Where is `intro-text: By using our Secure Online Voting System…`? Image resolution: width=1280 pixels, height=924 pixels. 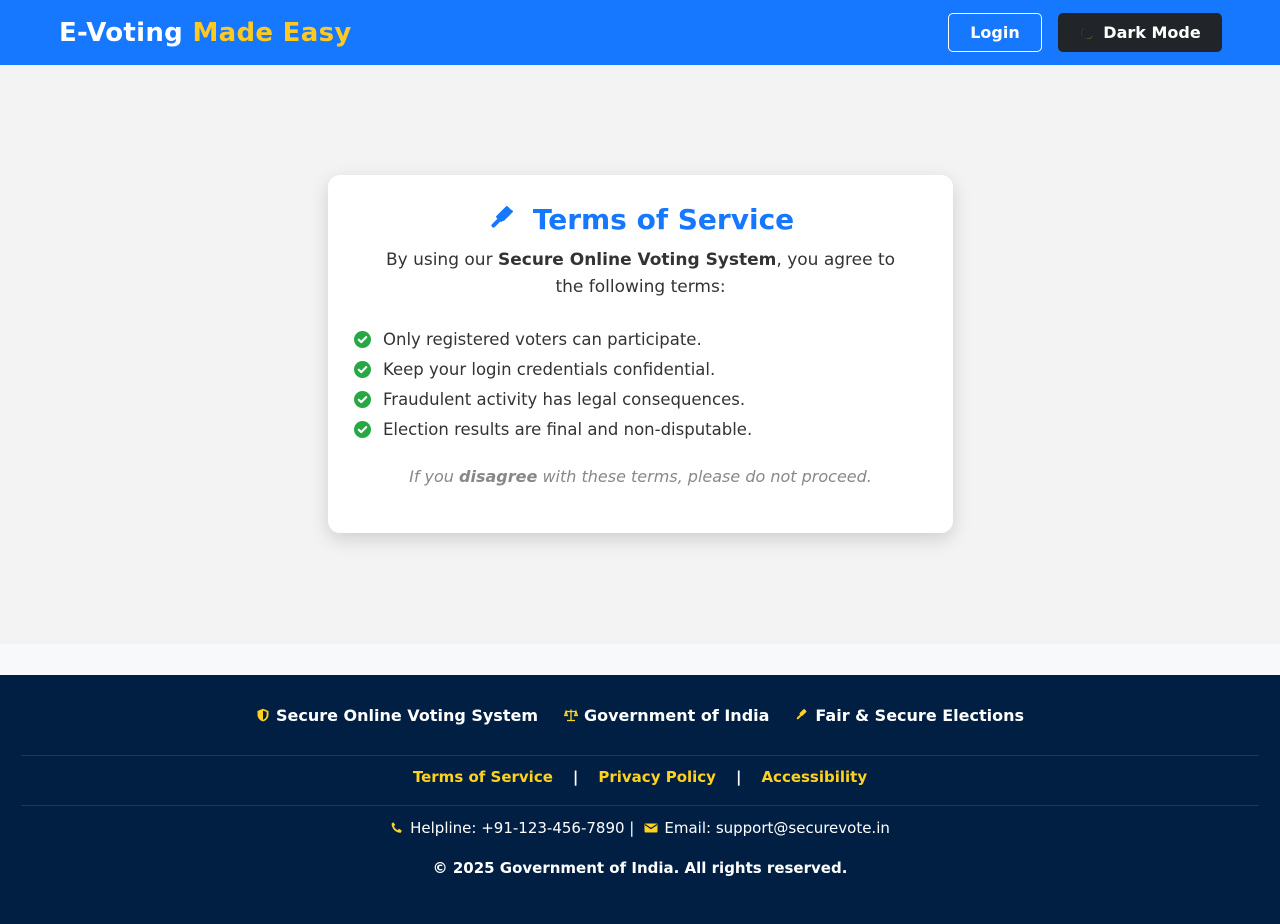
intro-text: By using our Secure Online Voting System… is located at coordinates (640, 274).